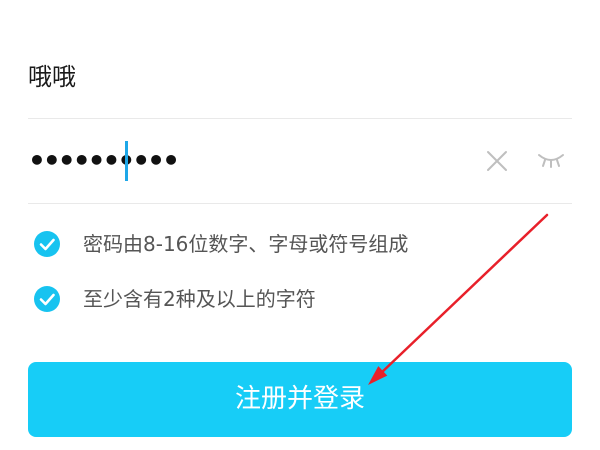  I want to click on rule-text: 密码由8-16位数字、字母或符号组成, so click(246, 244).